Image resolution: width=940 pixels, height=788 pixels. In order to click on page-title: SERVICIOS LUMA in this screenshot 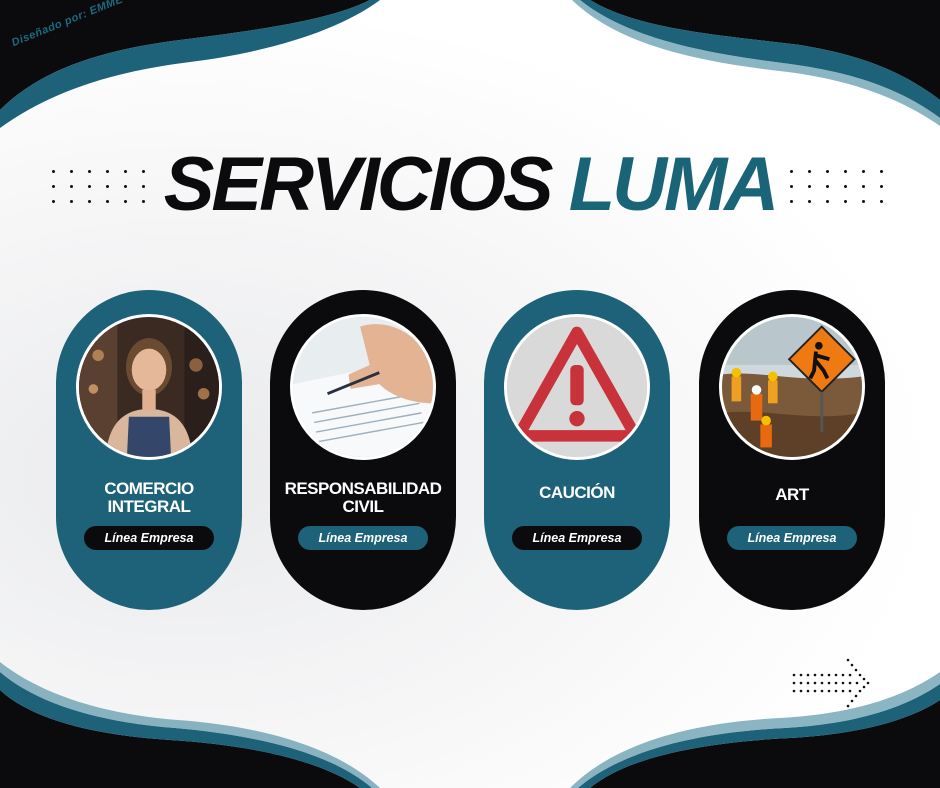, I will do `click(470, 185)`.